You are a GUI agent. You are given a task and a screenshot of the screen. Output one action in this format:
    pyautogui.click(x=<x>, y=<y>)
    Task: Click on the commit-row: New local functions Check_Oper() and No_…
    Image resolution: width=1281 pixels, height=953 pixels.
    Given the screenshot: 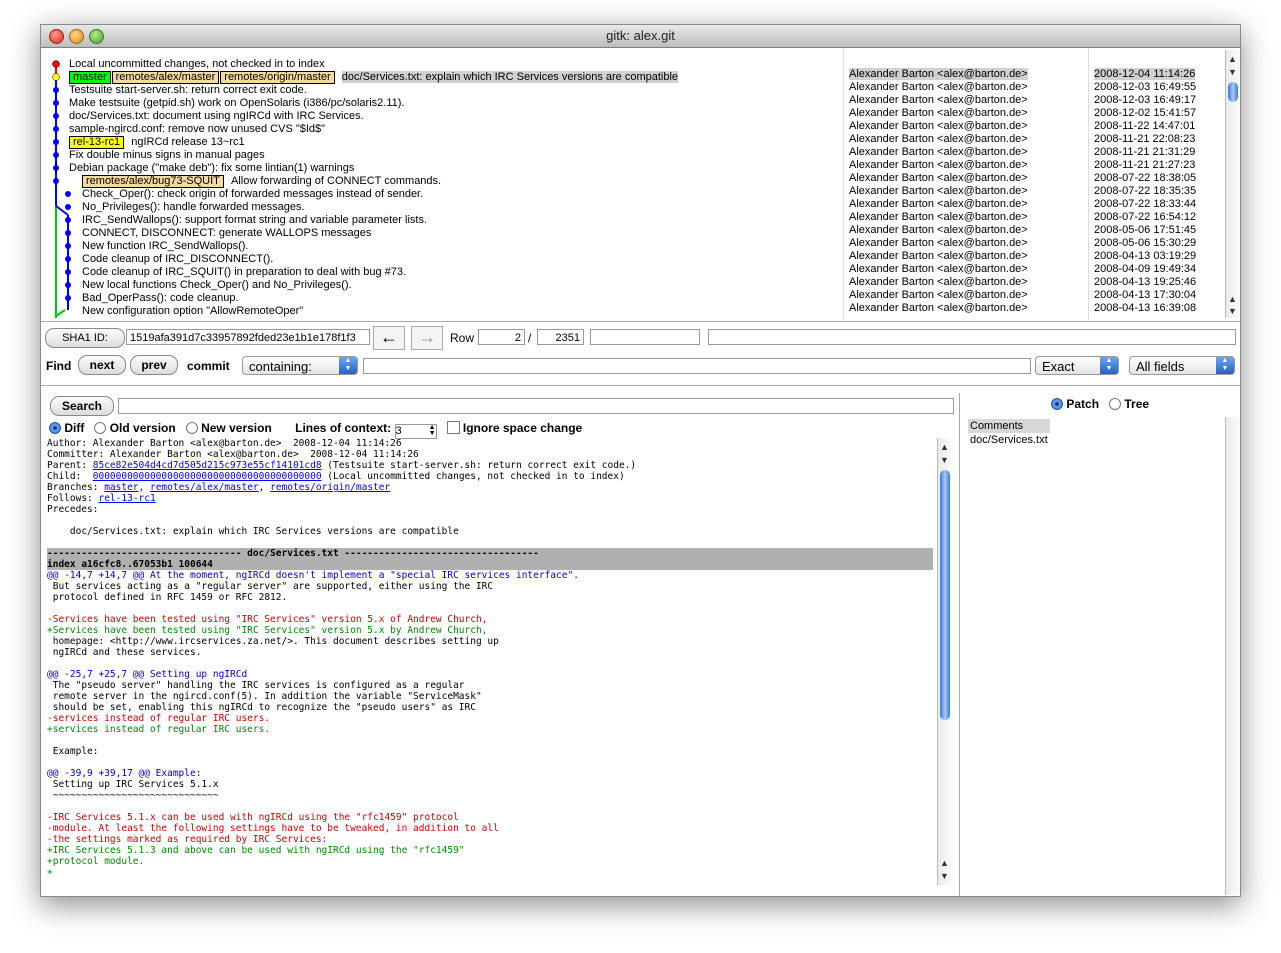 What is the action you would take?
    pyautogui.click(x=454, y=285)
    